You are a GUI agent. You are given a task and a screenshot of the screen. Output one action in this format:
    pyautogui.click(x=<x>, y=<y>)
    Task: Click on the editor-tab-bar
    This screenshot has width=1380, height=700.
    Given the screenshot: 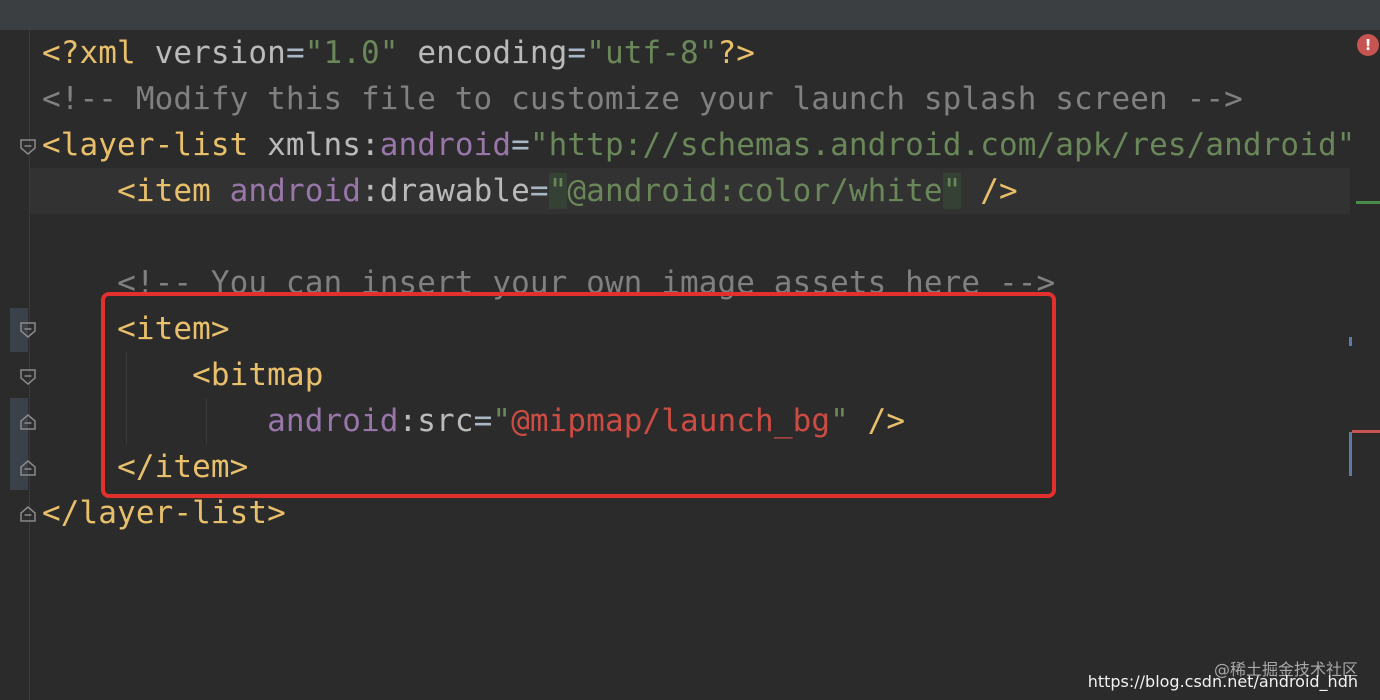 What is the action you would take?
    pyautogui.click(x=690, y=15)
    